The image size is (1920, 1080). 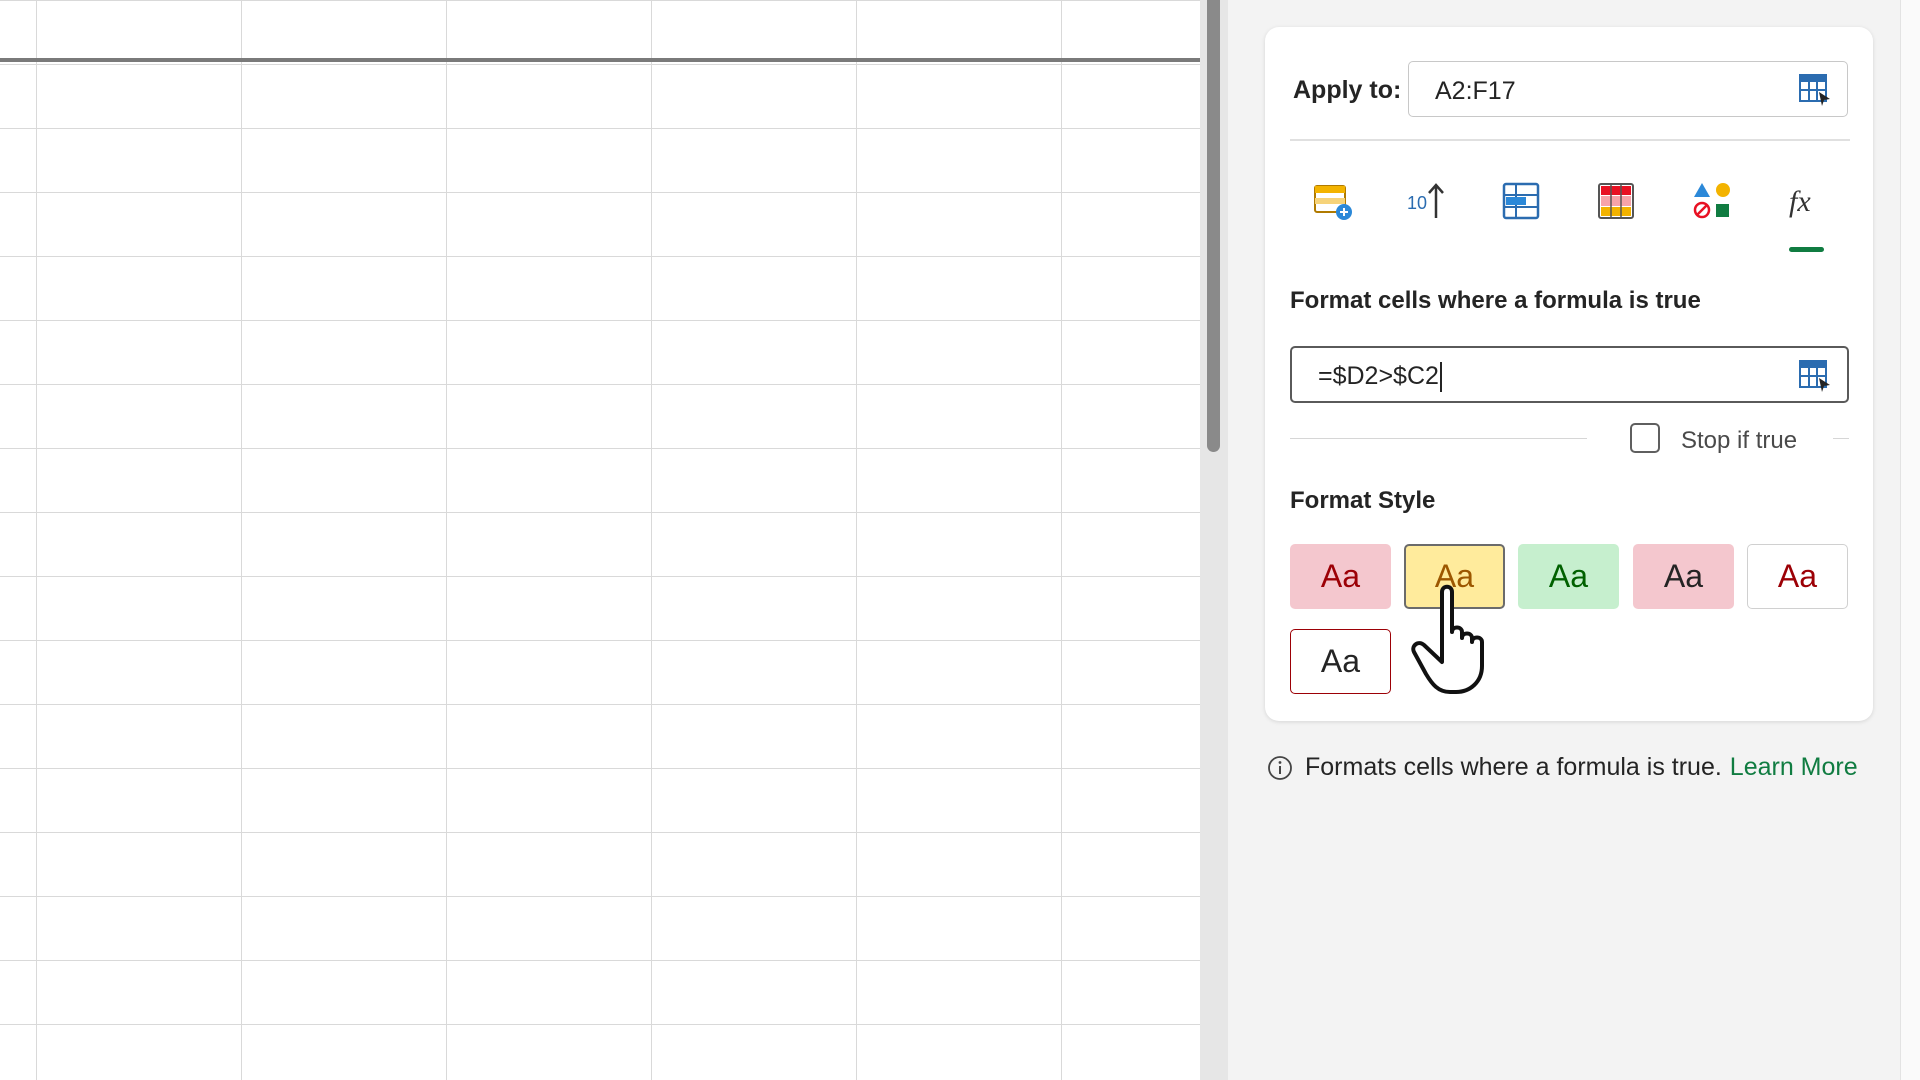 What do you see at coordinates (1363, 500) in the screenshot?
I see `format-style-title: Format Style` at bounding box center [1363, 500].